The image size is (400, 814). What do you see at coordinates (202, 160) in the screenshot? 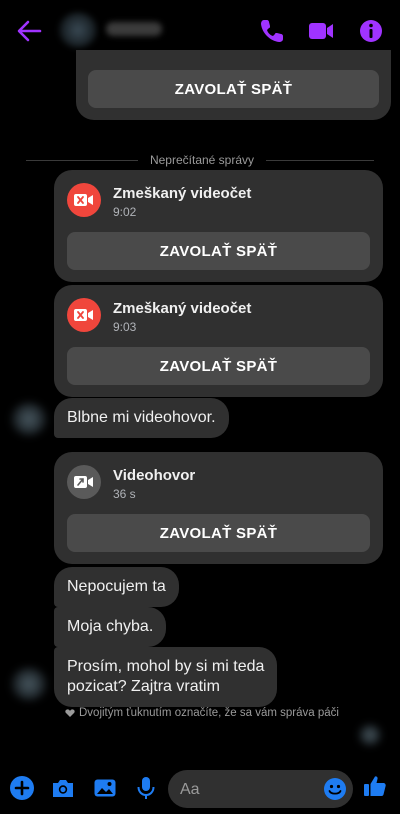
I see `unread-divider-label: Neprečítané správy` at bounding box center [202, 160].